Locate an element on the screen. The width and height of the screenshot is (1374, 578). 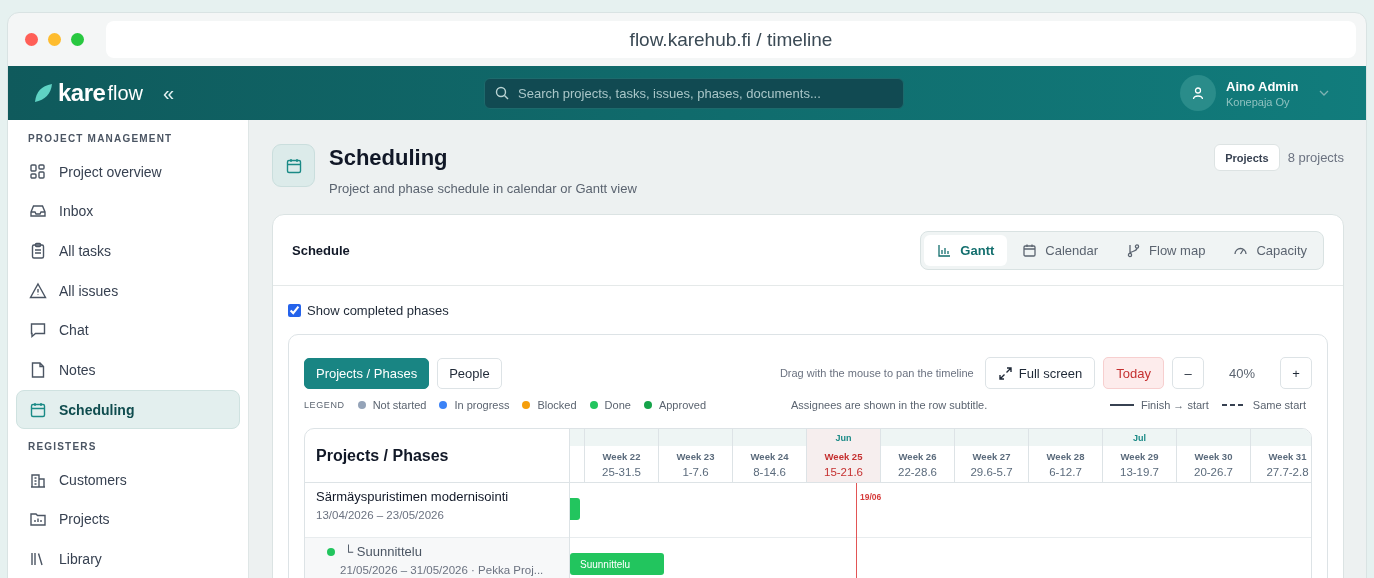
legend-item: In progress is located at coordinates (482, 405).